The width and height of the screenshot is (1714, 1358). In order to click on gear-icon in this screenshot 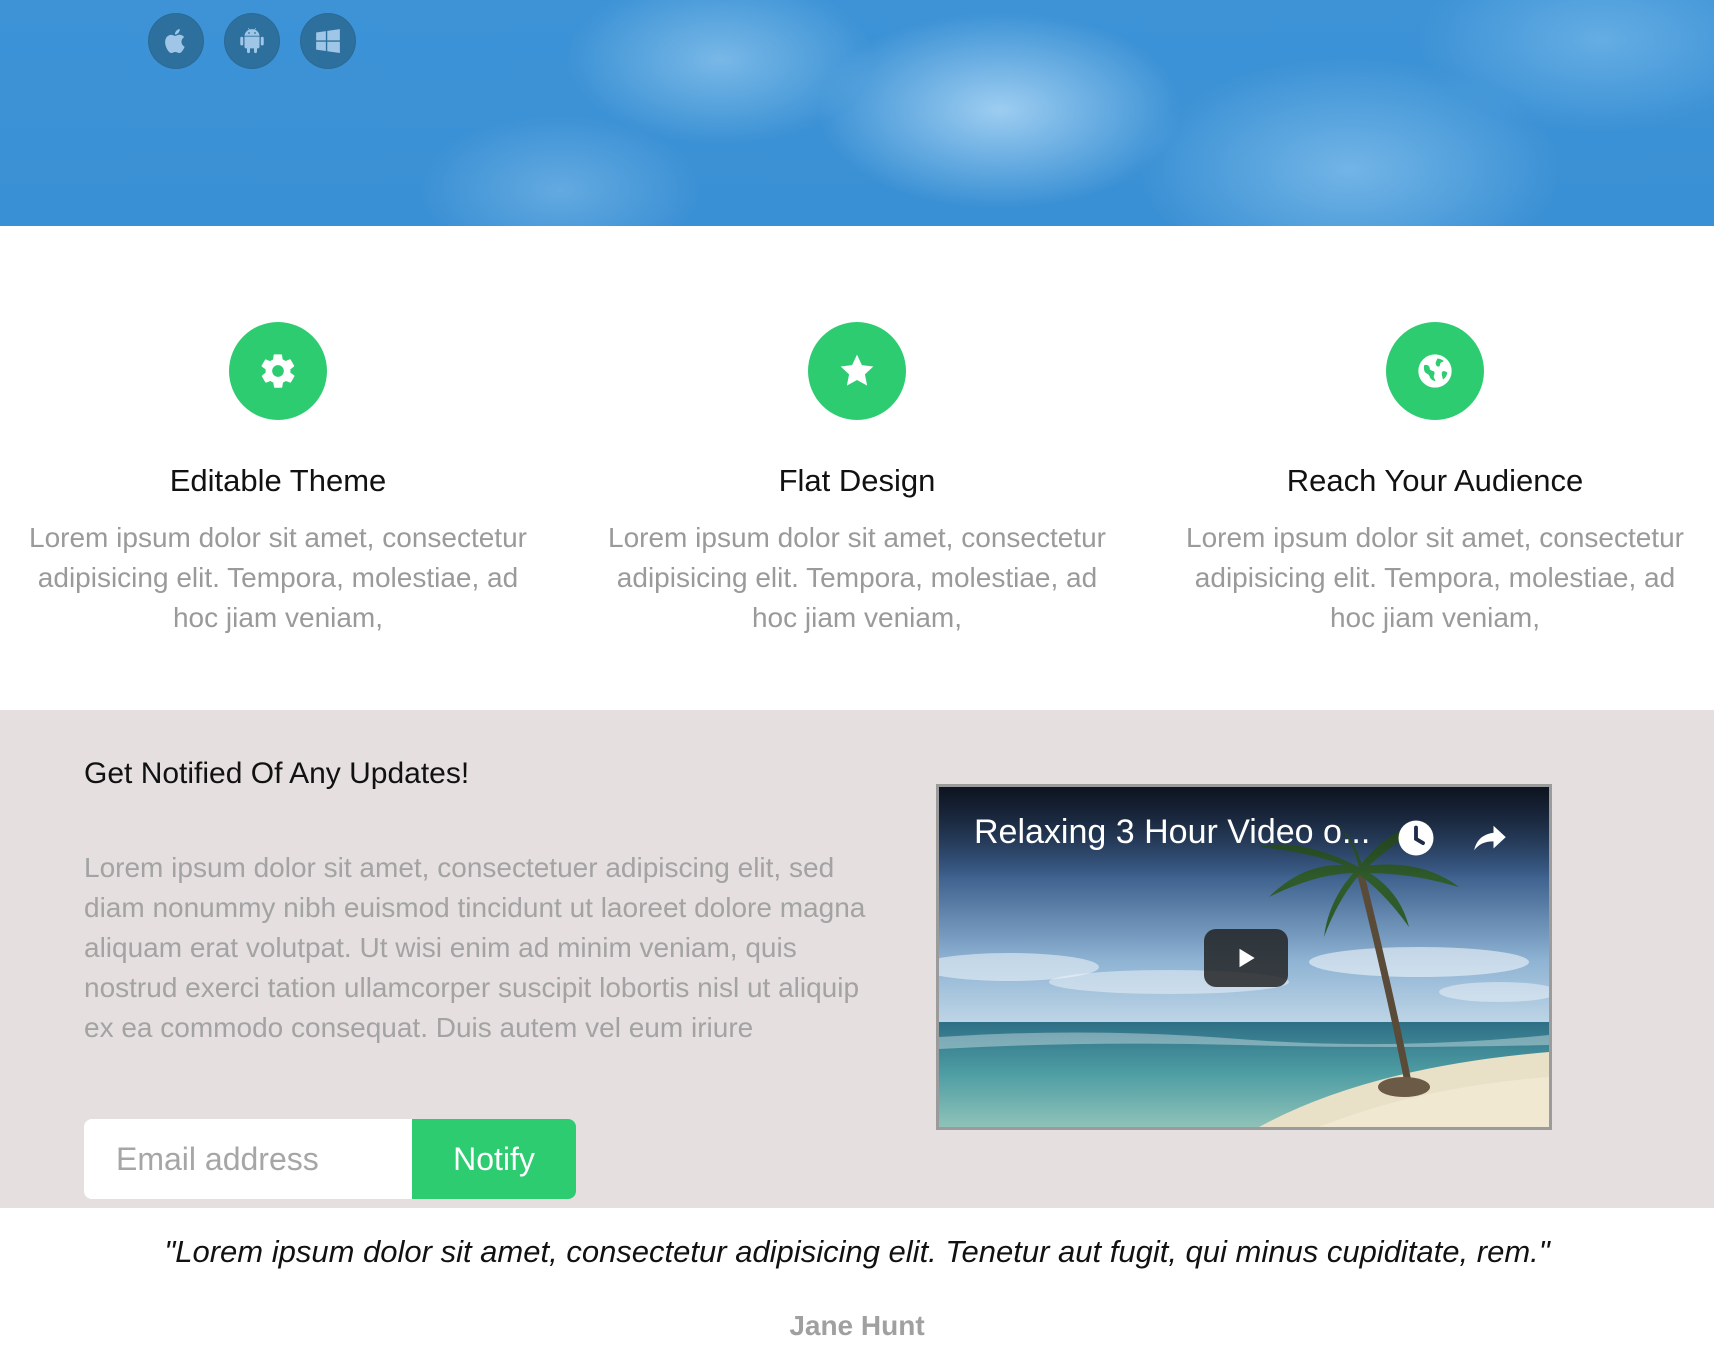, I will do `click(278, 371)`.